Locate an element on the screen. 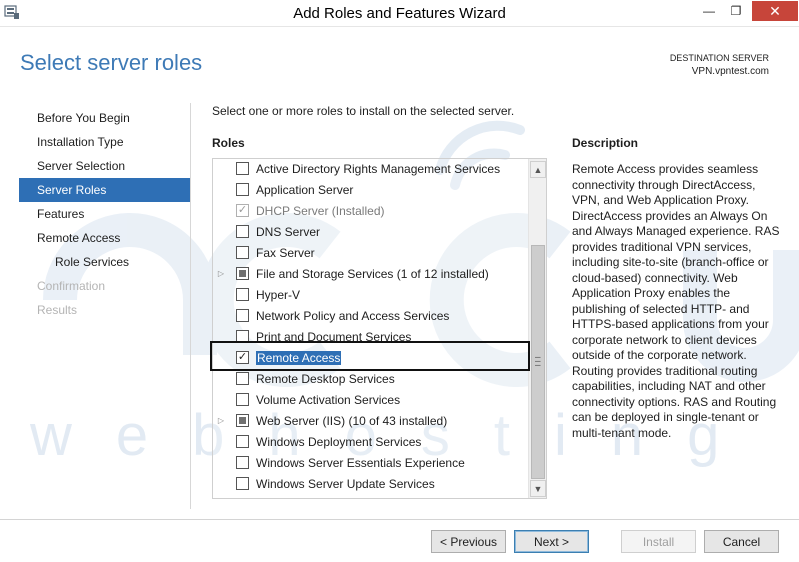  role-label: Web Server (IIS) (10 of 43 installed) is located at coordinates (352, 420).